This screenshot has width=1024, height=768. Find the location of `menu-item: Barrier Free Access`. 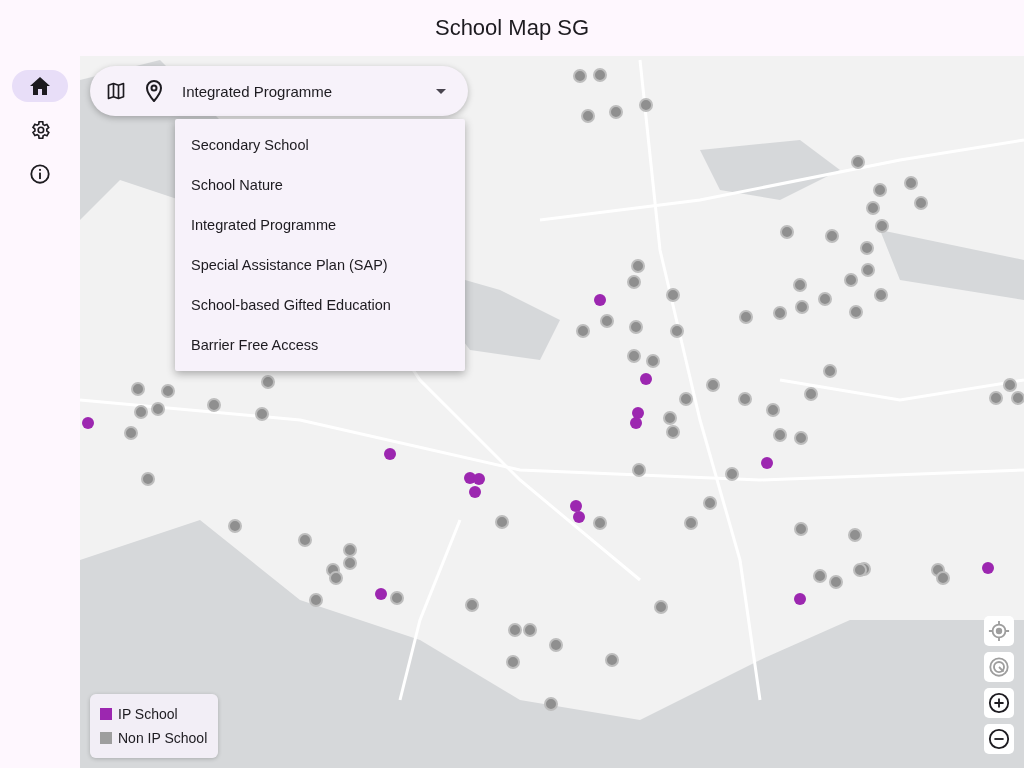

menu-item: Barrier Free Access is located at coordinates (320, 345).